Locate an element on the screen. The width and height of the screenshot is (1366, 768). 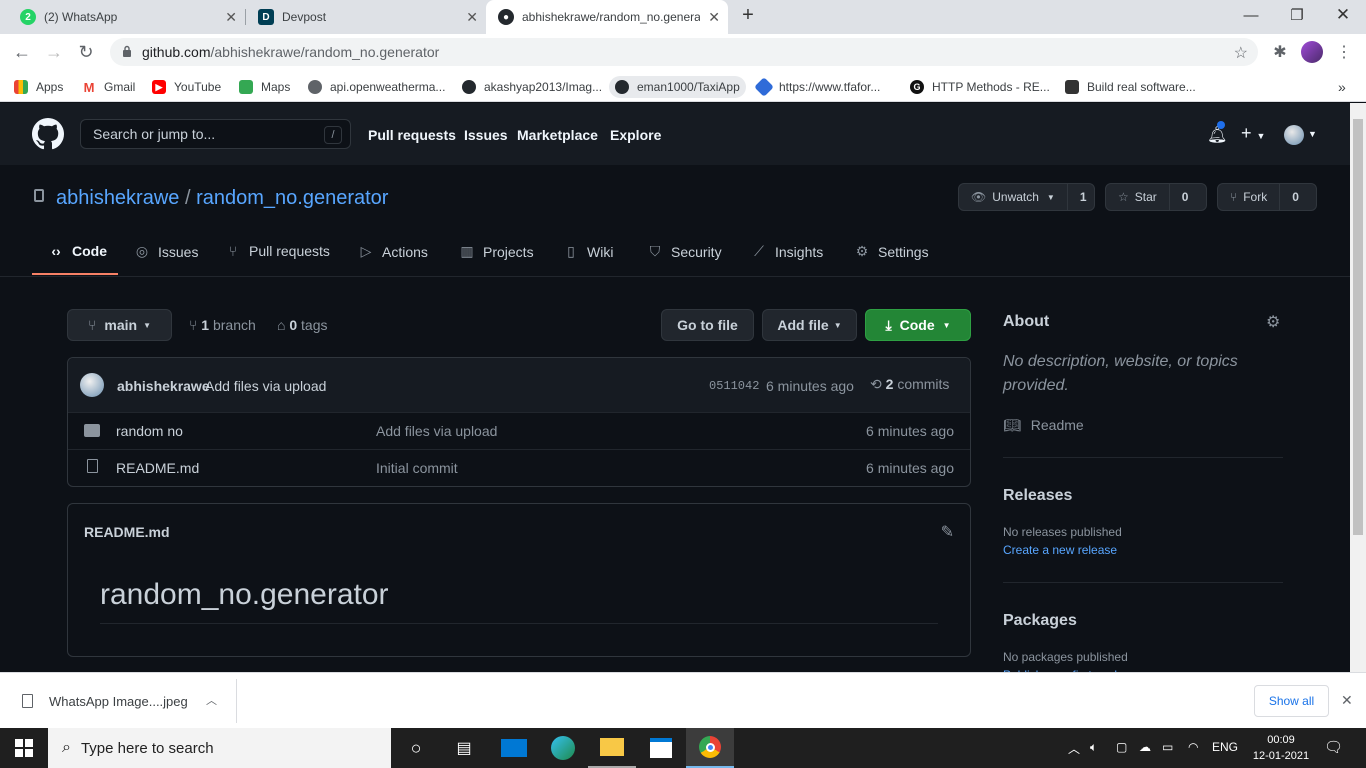
language-indicator: ENG is located at coordinates (1225, 747).